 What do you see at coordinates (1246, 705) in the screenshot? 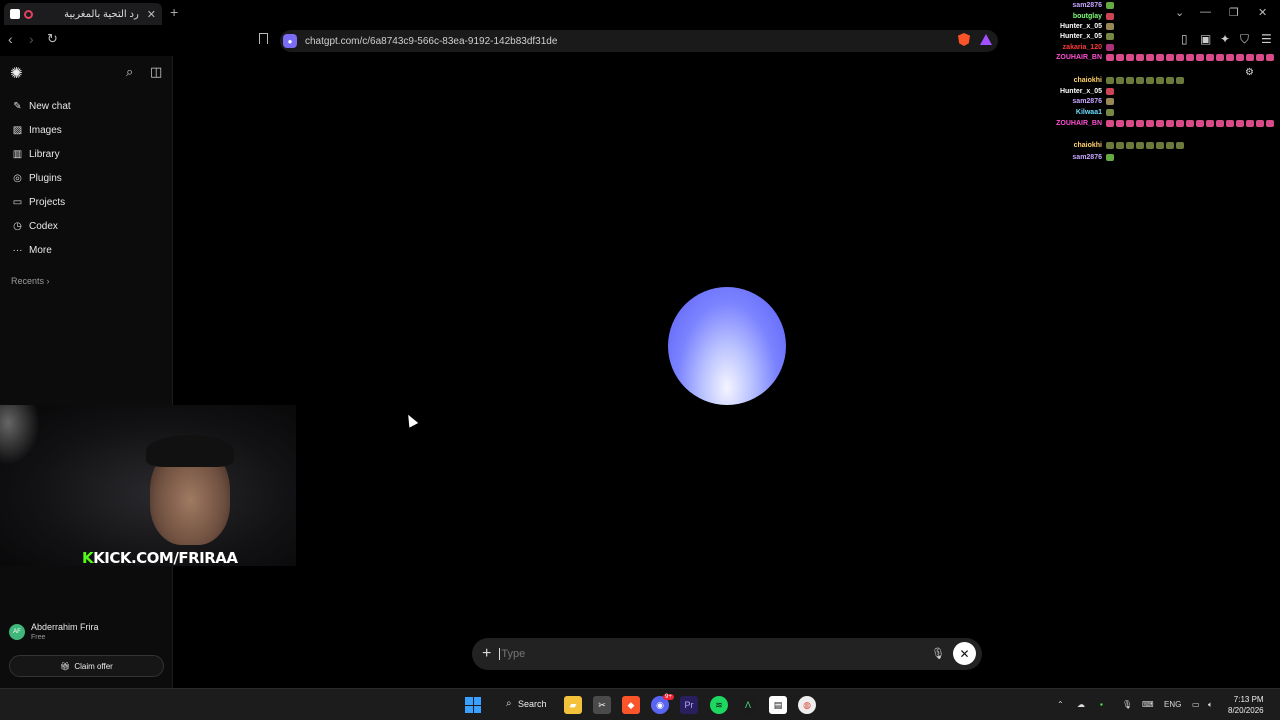
I see `system-clock: 7:13 PM 8/20/2026` at bounding box center [1246, 705].